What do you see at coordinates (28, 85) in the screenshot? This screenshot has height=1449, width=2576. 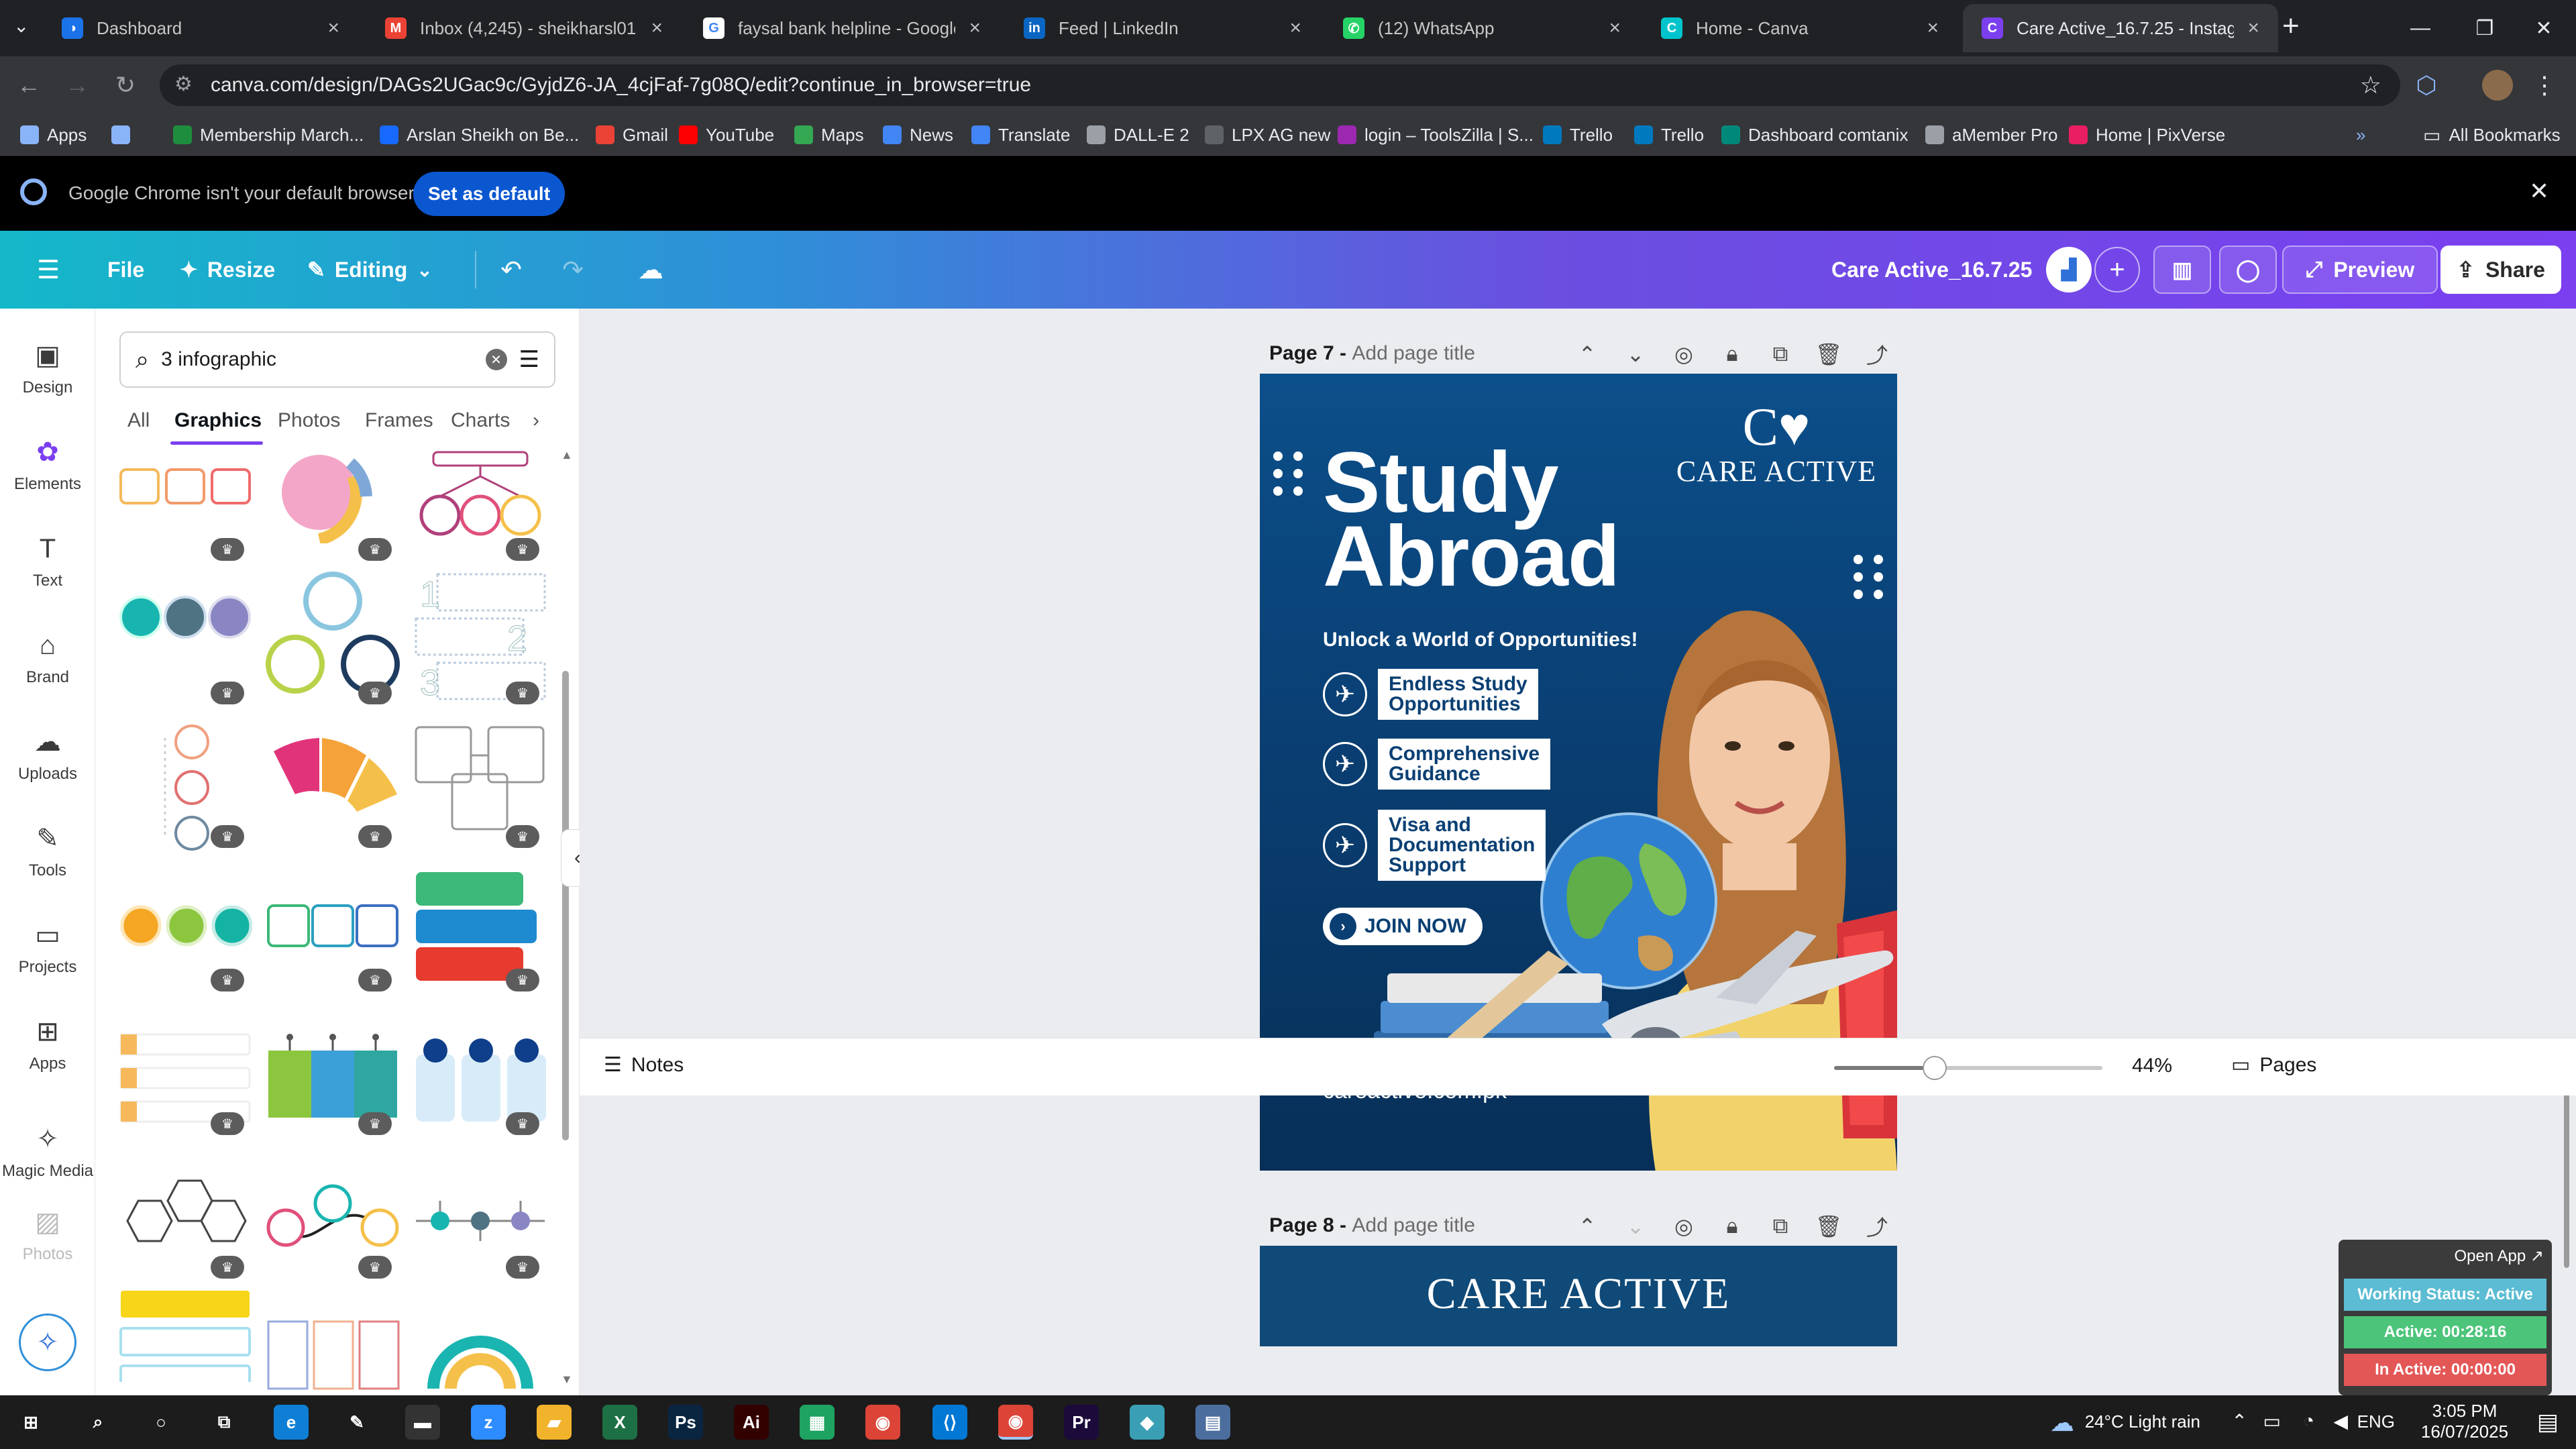 I see `back-arrow-icon: ←` at bounding box center [28, 85].